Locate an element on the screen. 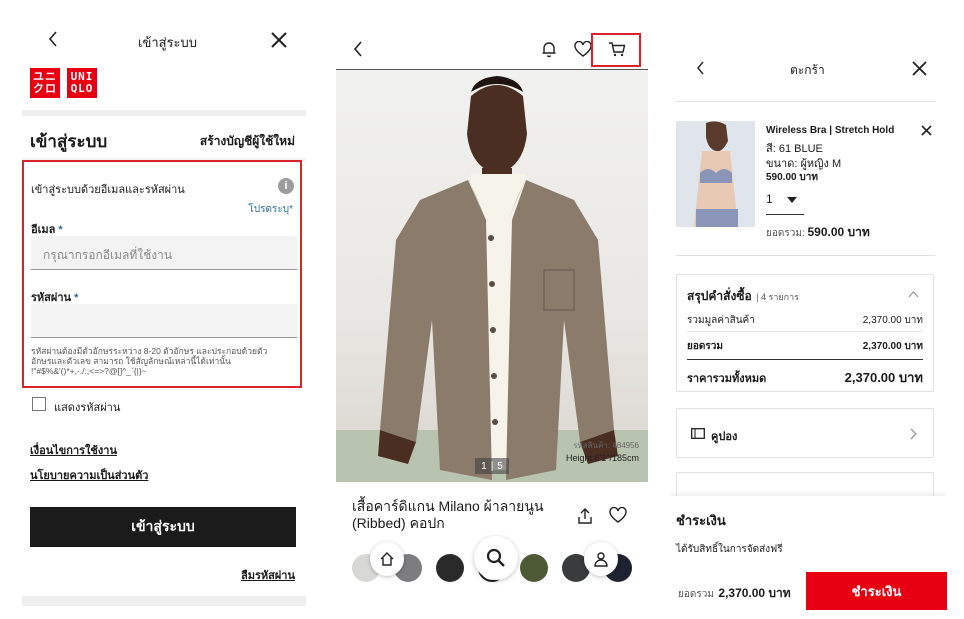 Image resolution: width=964 pixels, height=619 pixels. cart-header: ตะกร้า is located at coordinates (808, 38).